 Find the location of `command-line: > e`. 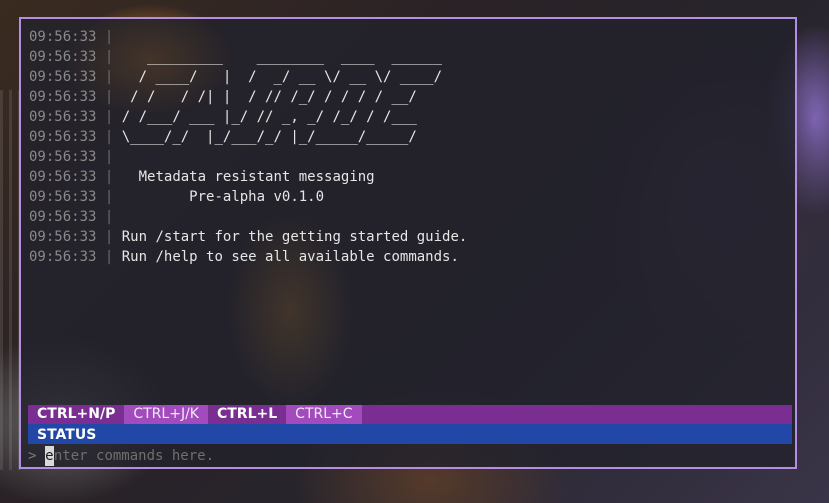

command-line: > e is located at coordinates (410, 456).